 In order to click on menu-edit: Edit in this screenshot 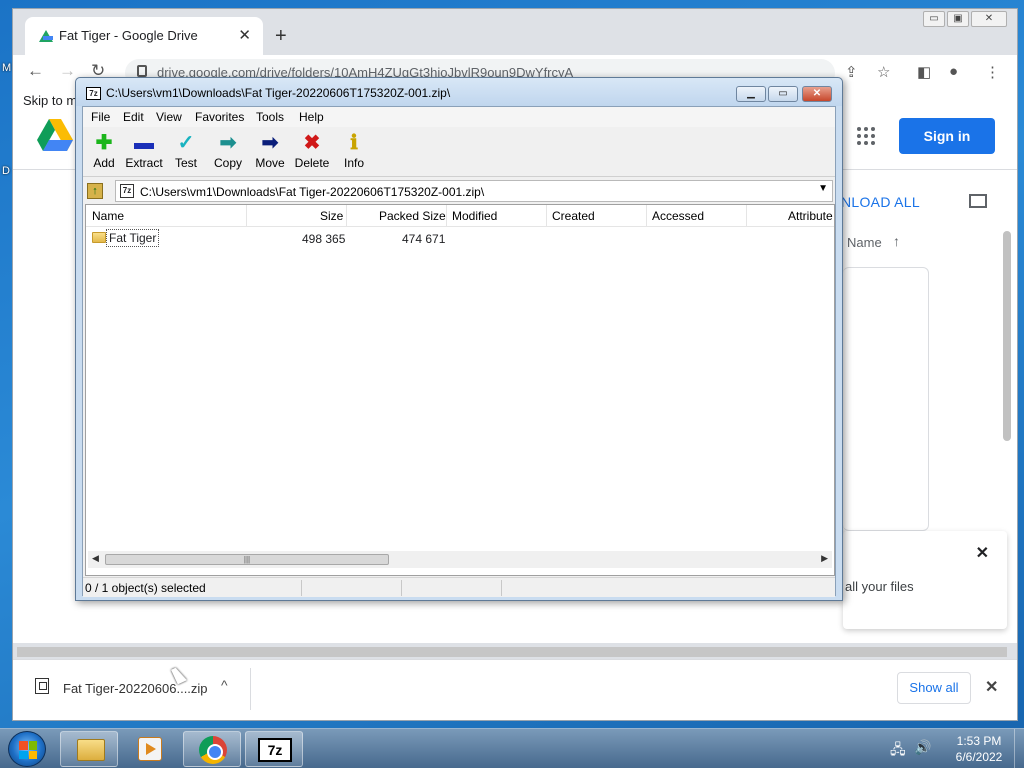, I will do `click(133, 117)`.